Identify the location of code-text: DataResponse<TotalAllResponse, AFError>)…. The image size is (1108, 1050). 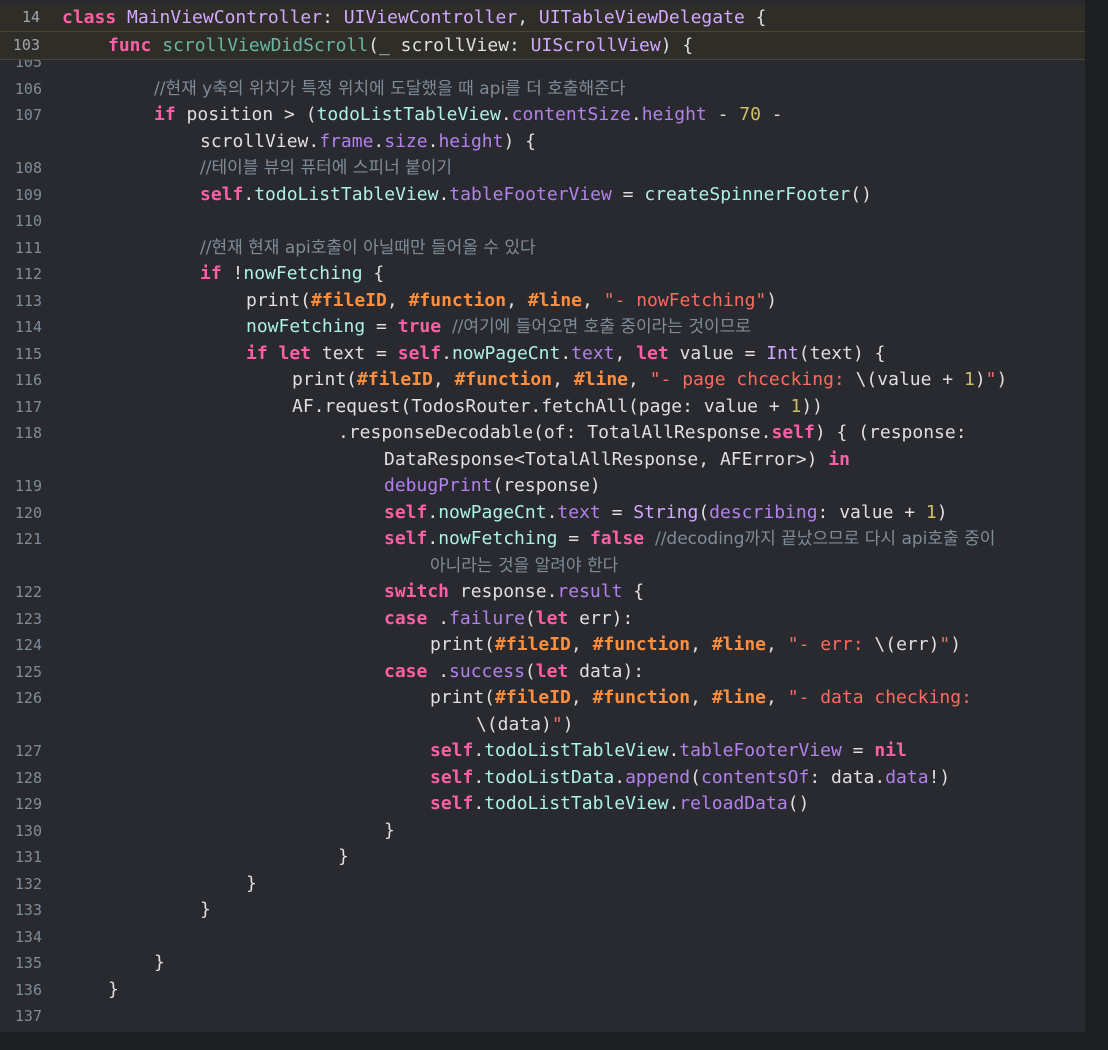
(617, 460).